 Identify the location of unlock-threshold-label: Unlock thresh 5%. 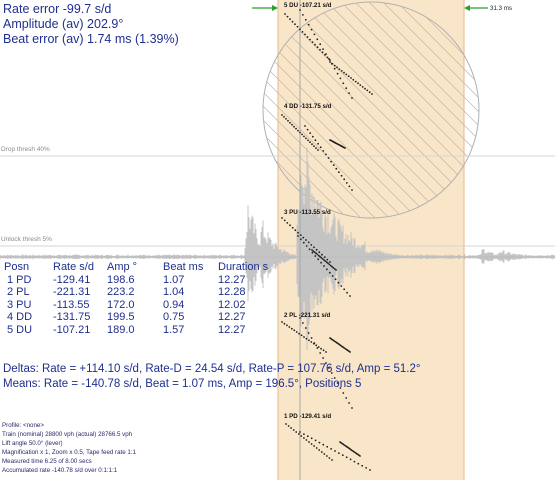
(26, 239).